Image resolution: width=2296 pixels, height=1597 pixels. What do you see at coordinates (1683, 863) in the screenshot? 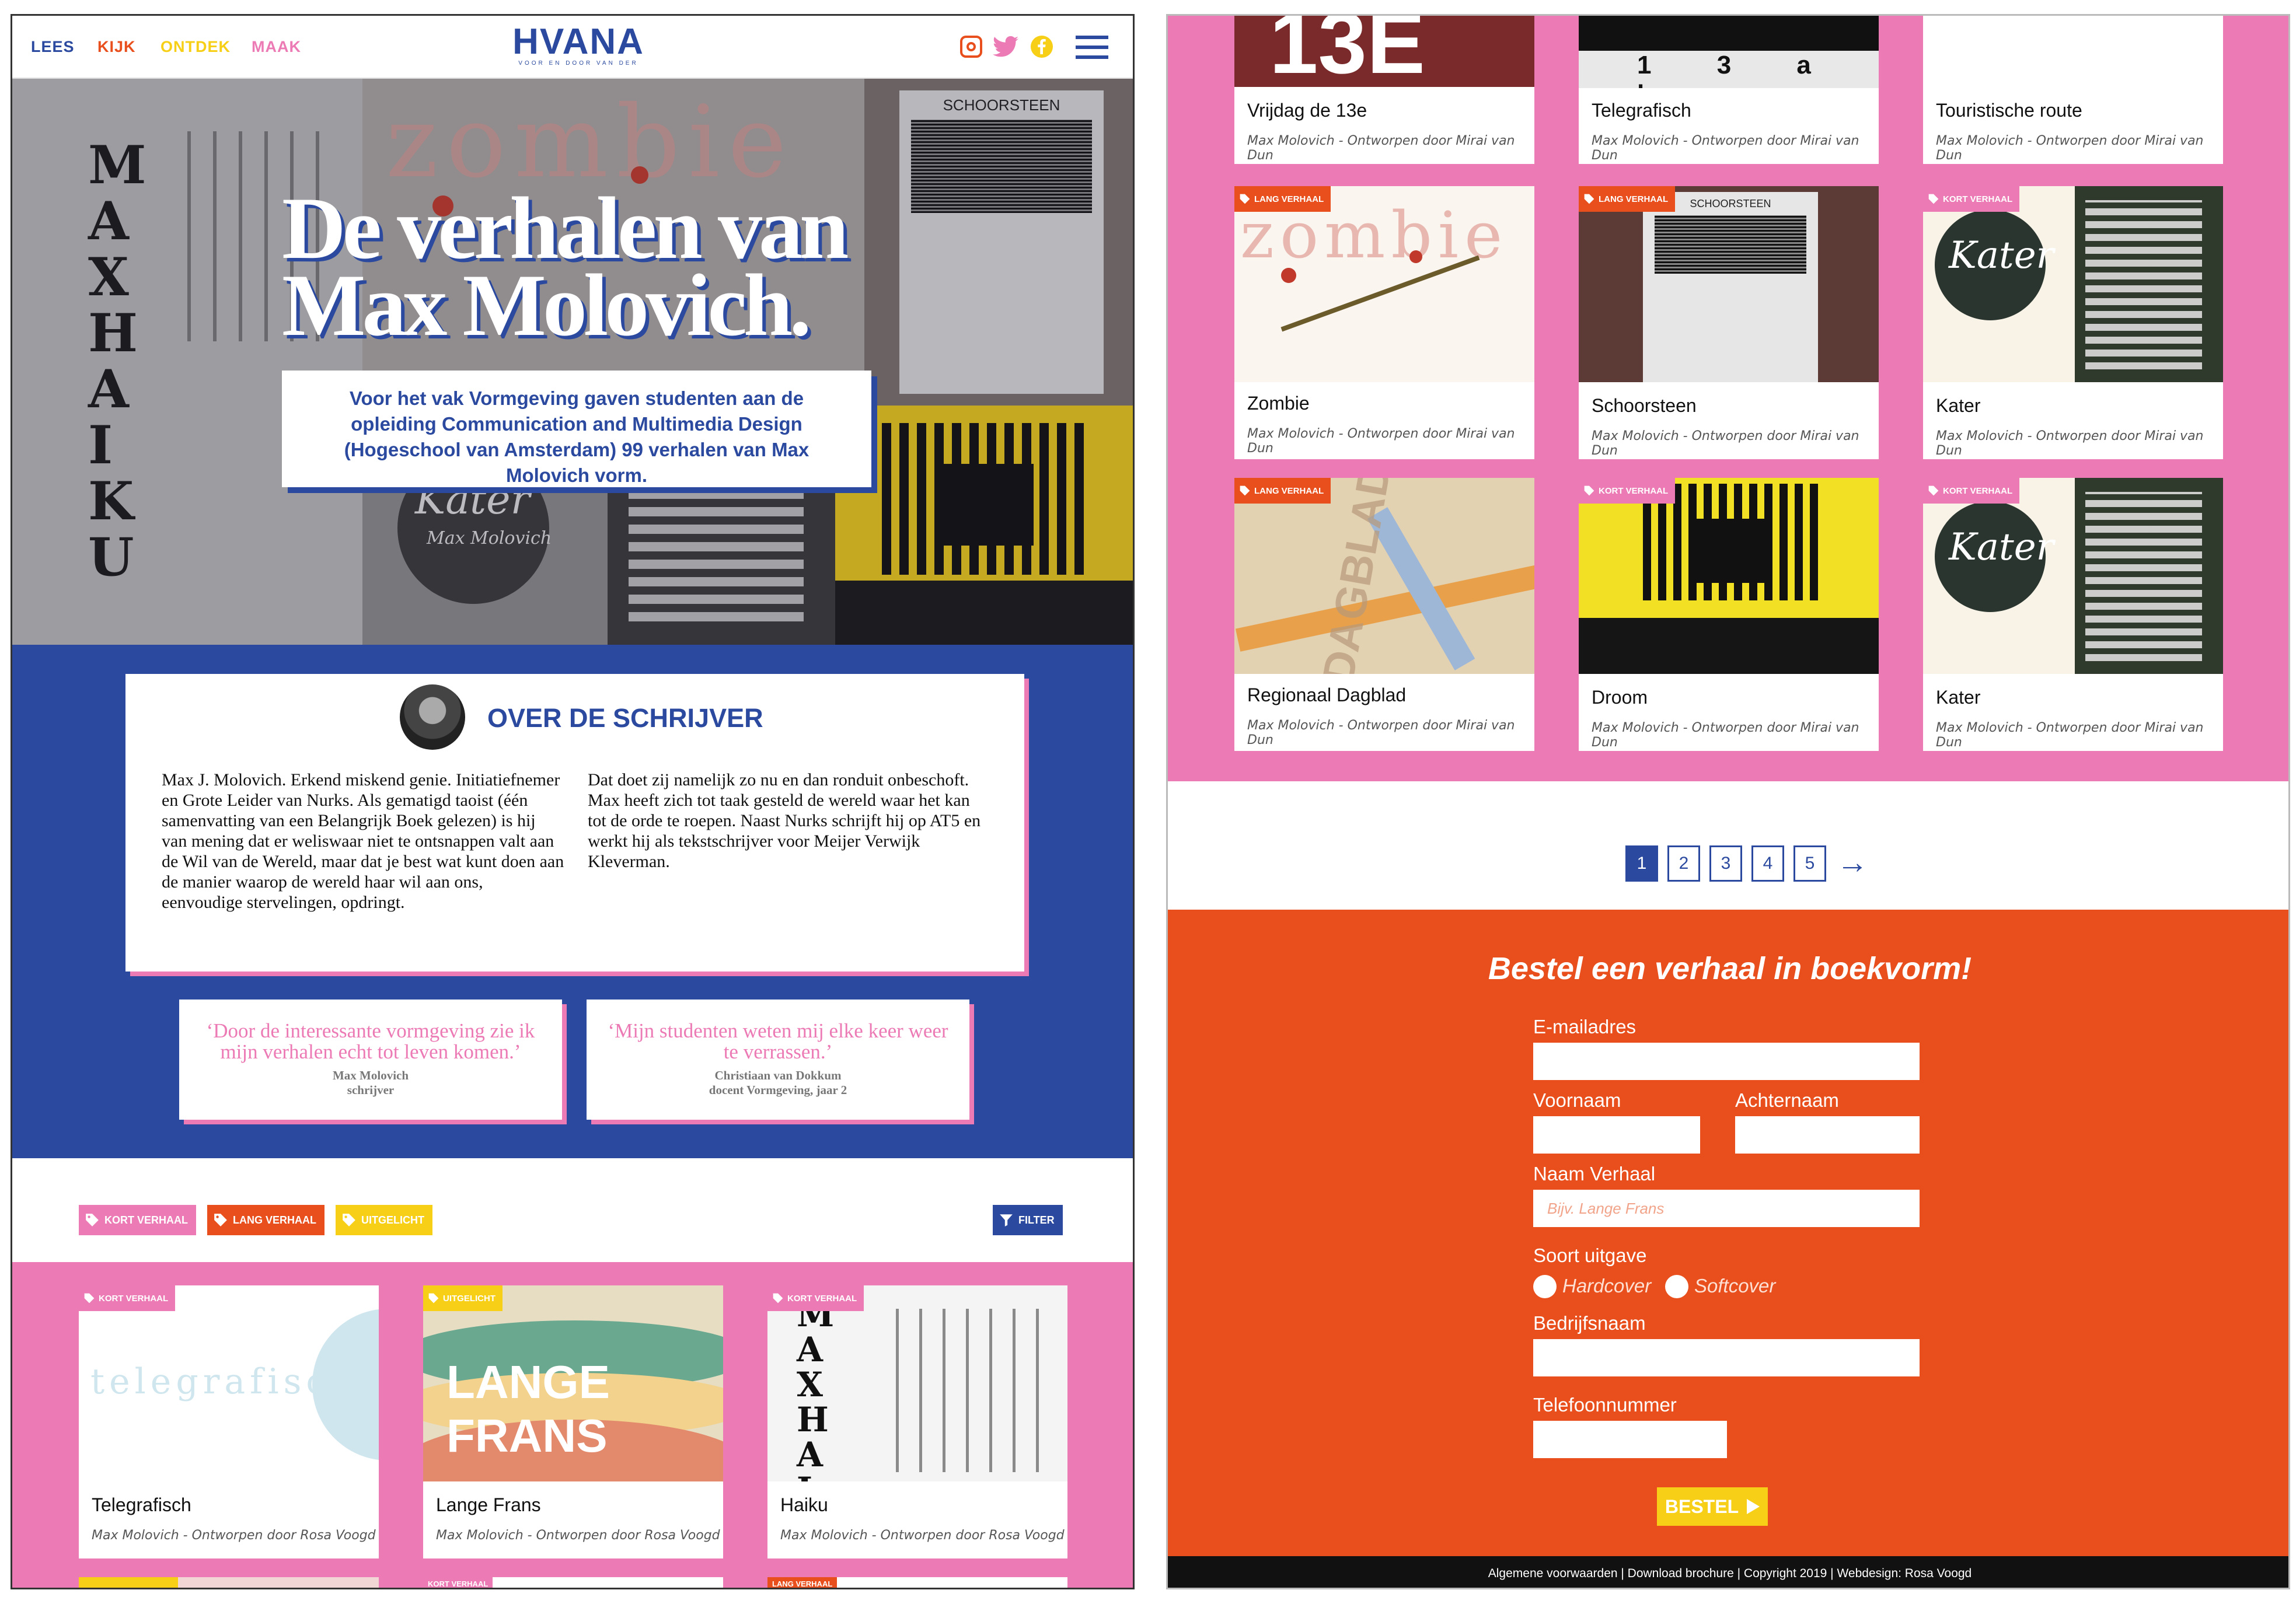
I see `page-2-button: 2` at bounding box center [1683, 863].